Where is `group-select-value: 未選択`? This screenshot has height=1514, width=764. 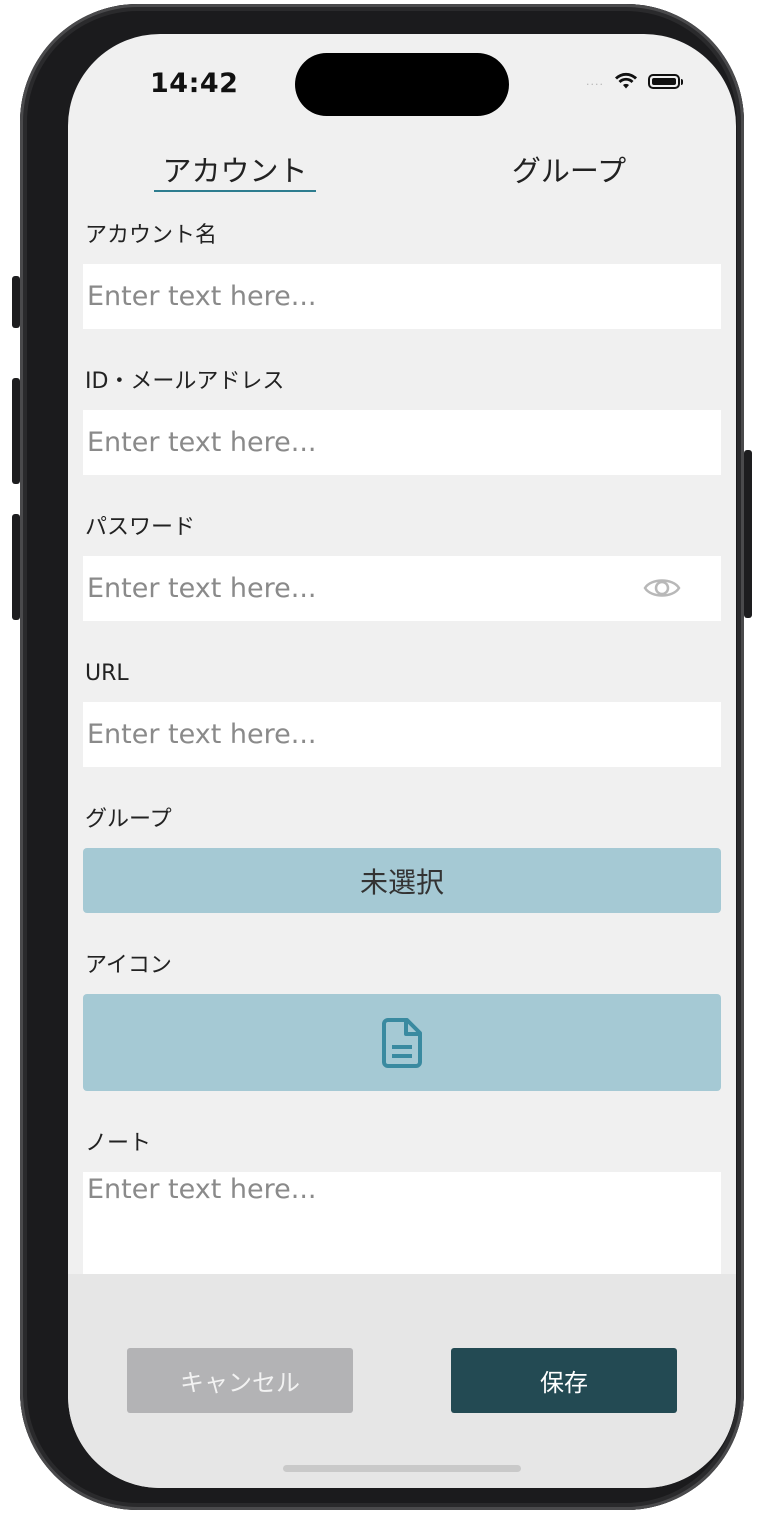 group-select-value: 未選択 is located at coordinates (401, 882).